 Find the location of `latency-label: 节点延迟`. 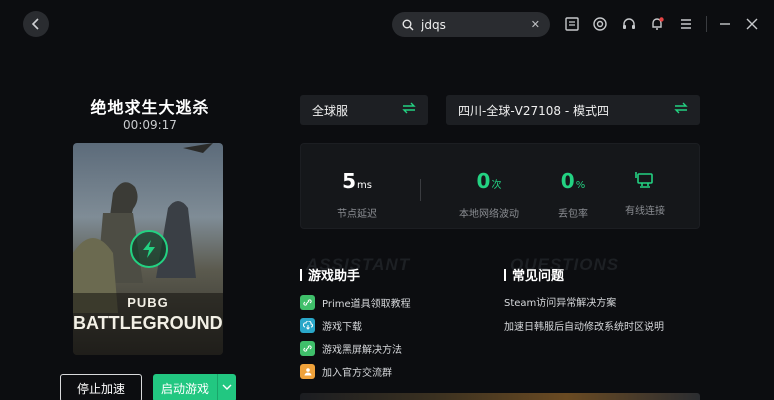

latency-label: 节点延迟 is located at coordinates (357, 214).